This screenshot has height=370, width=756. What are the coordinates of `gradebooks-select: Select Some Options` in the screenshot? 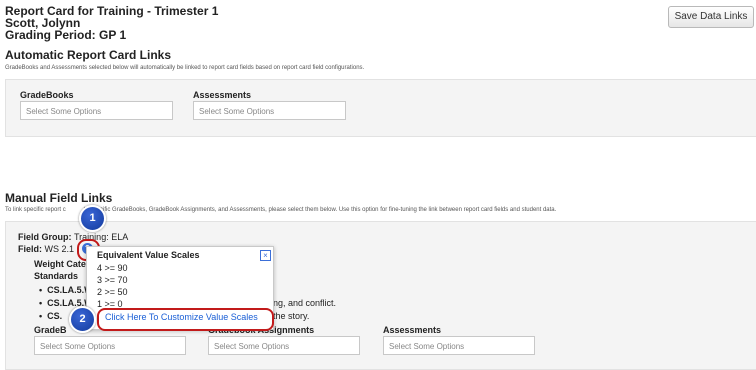 It's located at (96, 110).